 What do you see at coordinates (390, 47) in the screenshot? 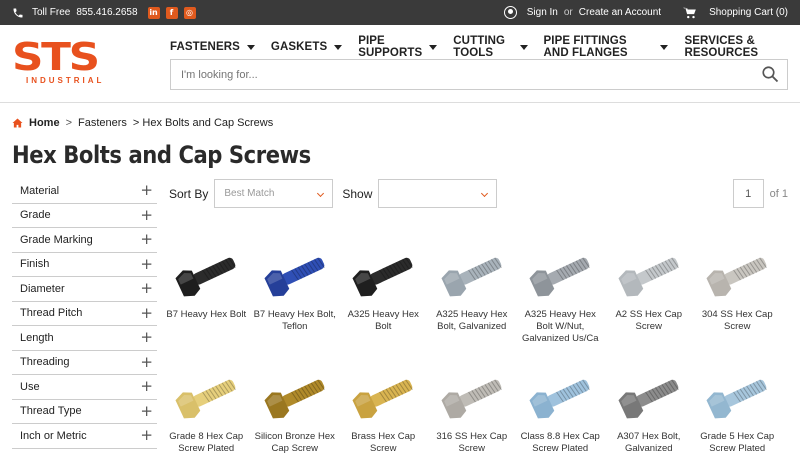
I see `nav-label: PIPE SUPPORTS` at bounding box center [390, 47].